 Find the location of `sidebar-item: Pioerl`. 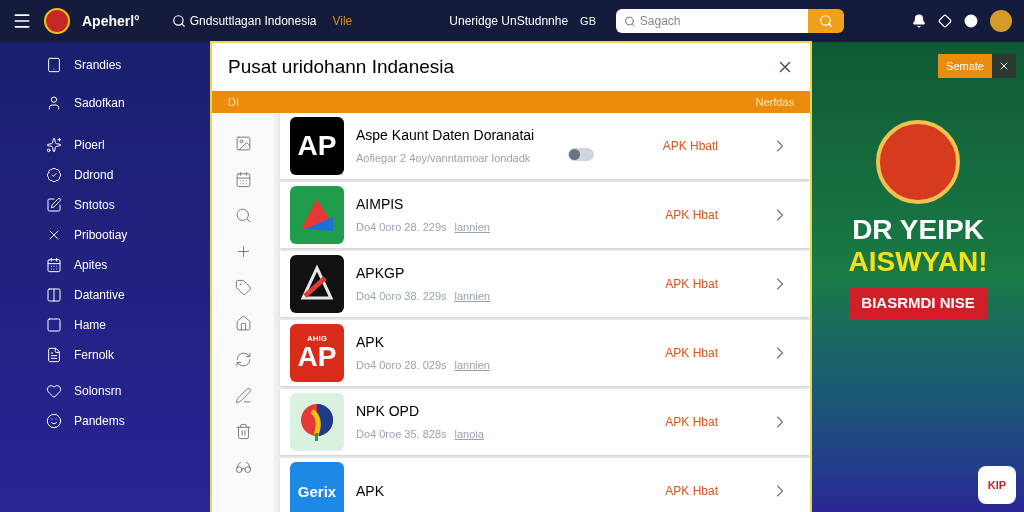

sidebar-item: Pioerl is located at coordinates (128, 145).